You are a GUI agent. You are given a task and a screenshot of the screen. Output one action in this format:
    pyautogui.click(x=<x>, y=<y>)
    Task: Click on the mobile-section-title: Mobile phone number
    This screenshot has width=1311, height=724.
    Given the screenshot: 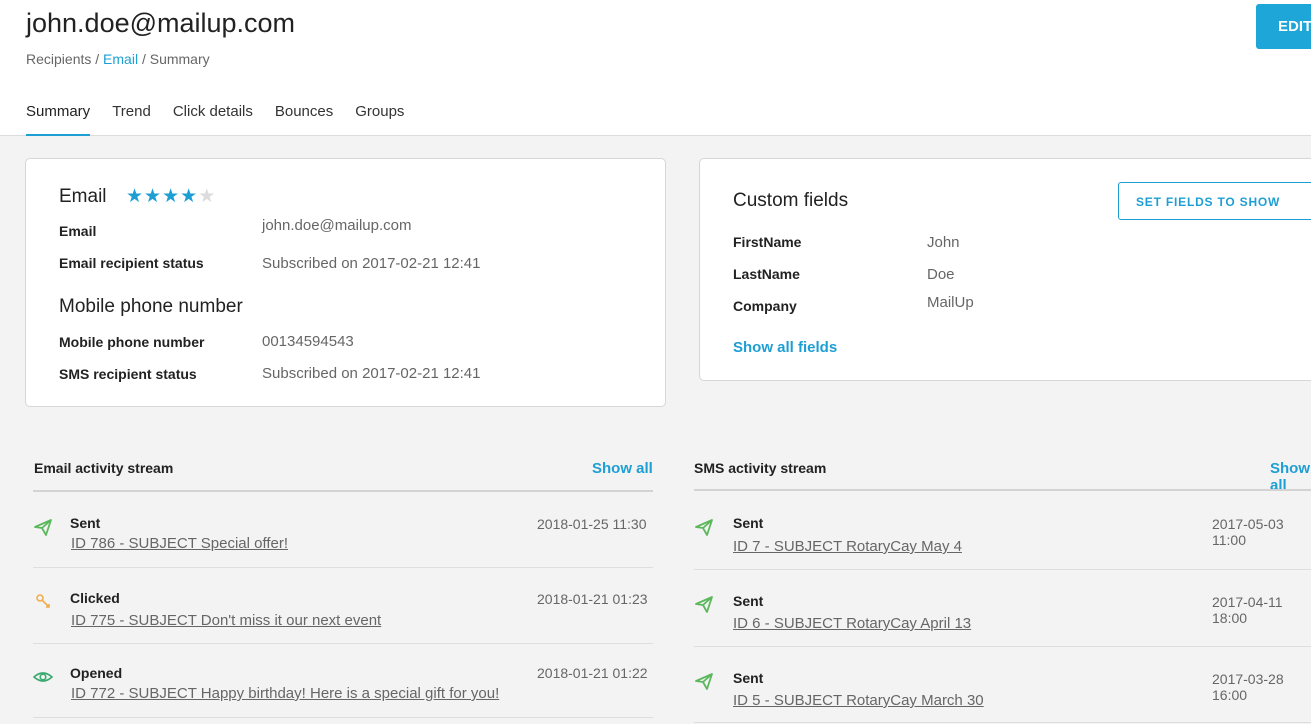 What is the action you would take?
    pyautogui.click(x=151, y=306)
    